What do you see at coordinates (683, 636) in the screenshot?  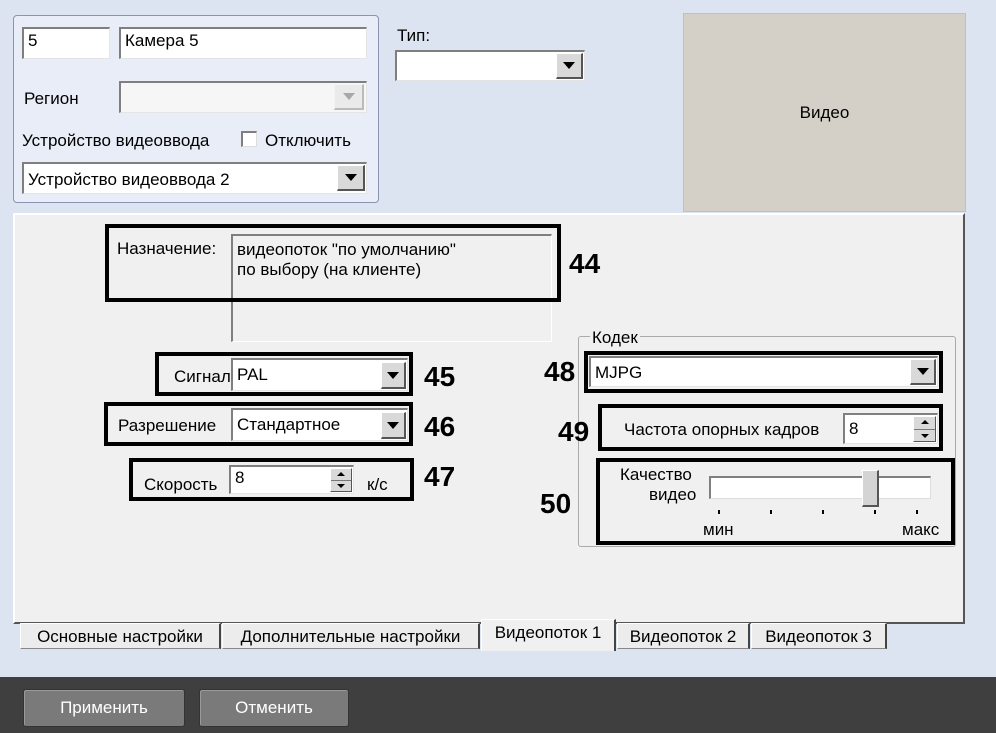 I see `tab-videostream-2: Видеопоток 2` at bounding box center [683, 636].